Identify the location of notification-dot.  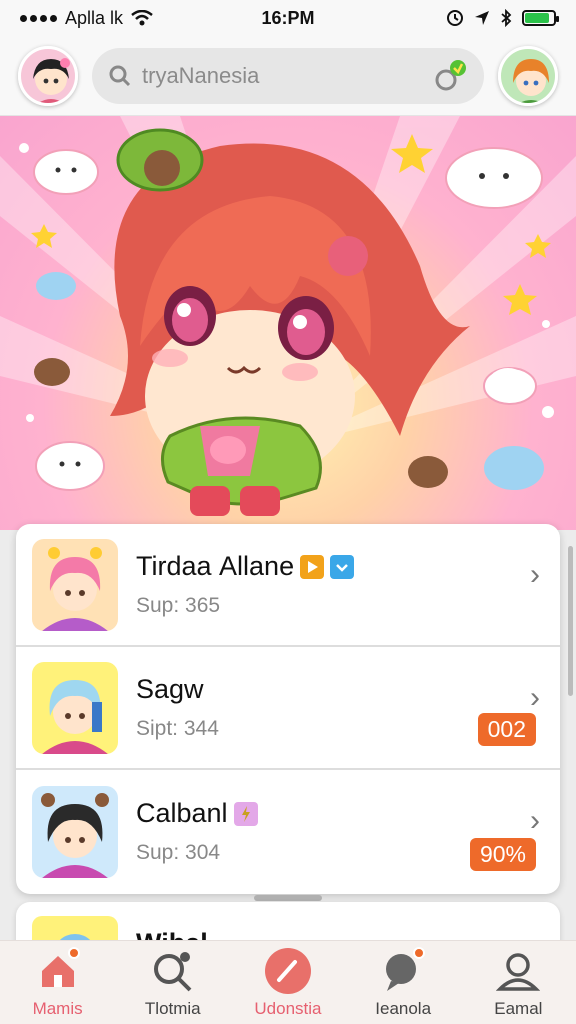
(73, 953).